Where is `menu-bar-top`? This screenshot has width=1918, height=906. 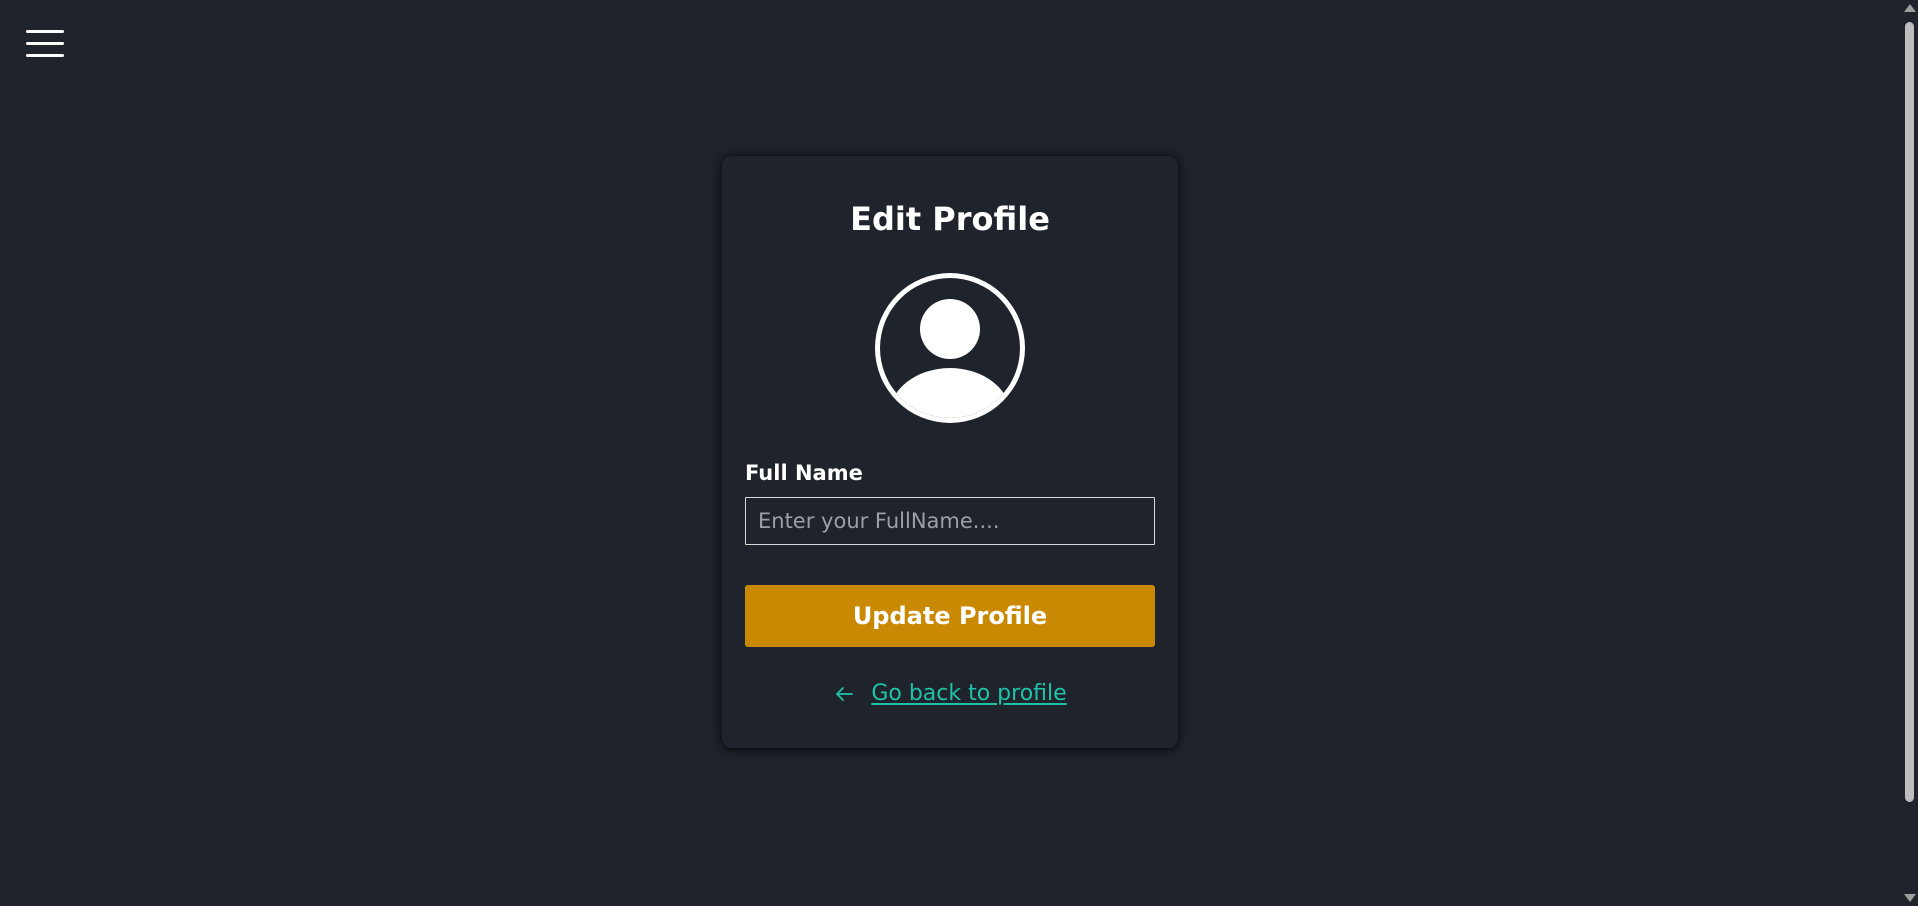 menu-bar-top is located at coordinates (45, 31).